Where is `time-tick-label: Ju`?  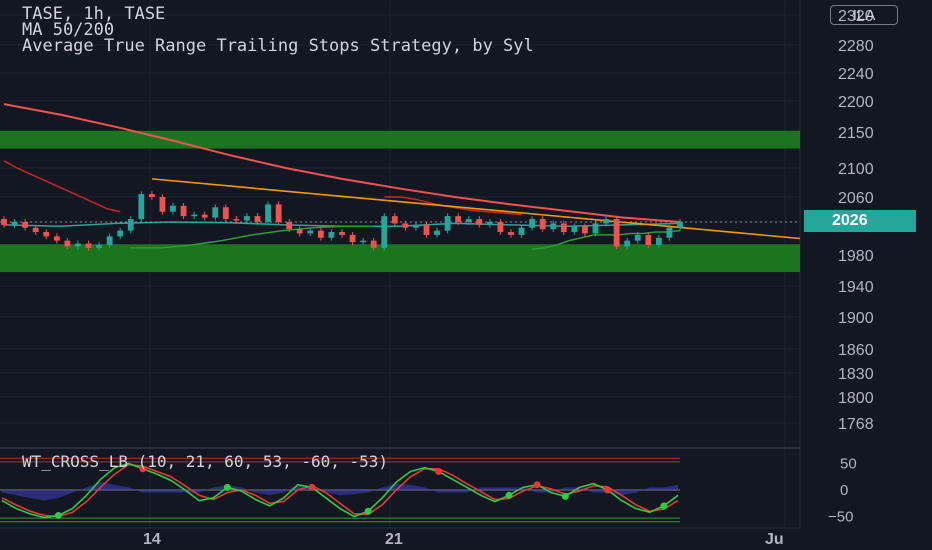
time-tick-label: Ju is located at coordinates (774, 539).